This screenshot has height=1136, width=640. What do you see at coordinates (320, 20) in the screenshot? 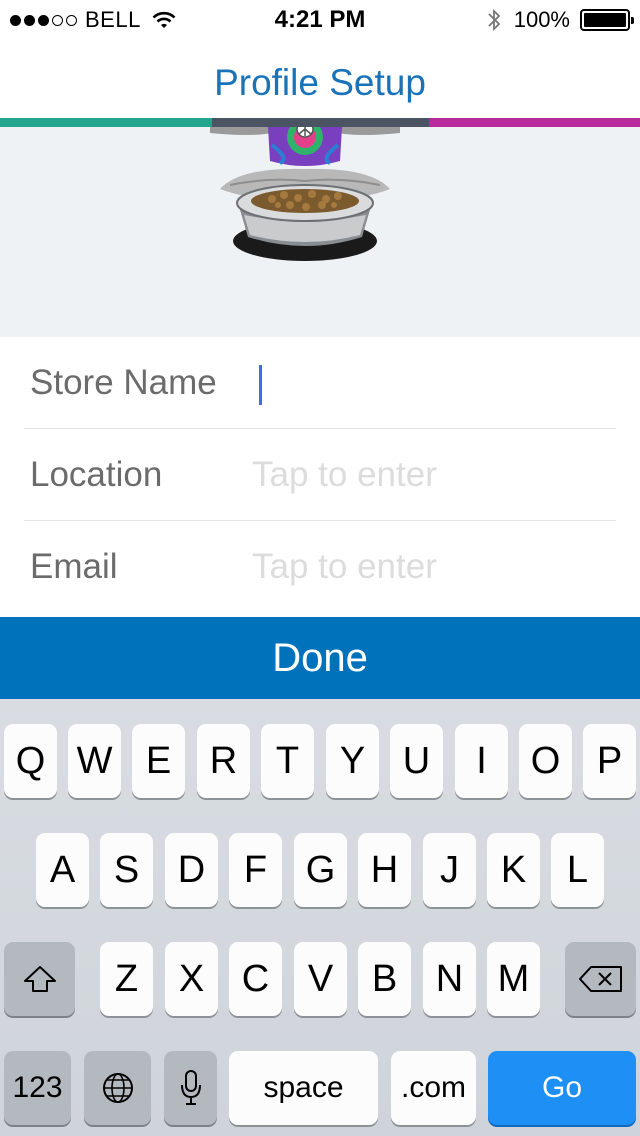
I see `status-bar: BELL 4:21 PM 100%` at bounding box center [320, 20].